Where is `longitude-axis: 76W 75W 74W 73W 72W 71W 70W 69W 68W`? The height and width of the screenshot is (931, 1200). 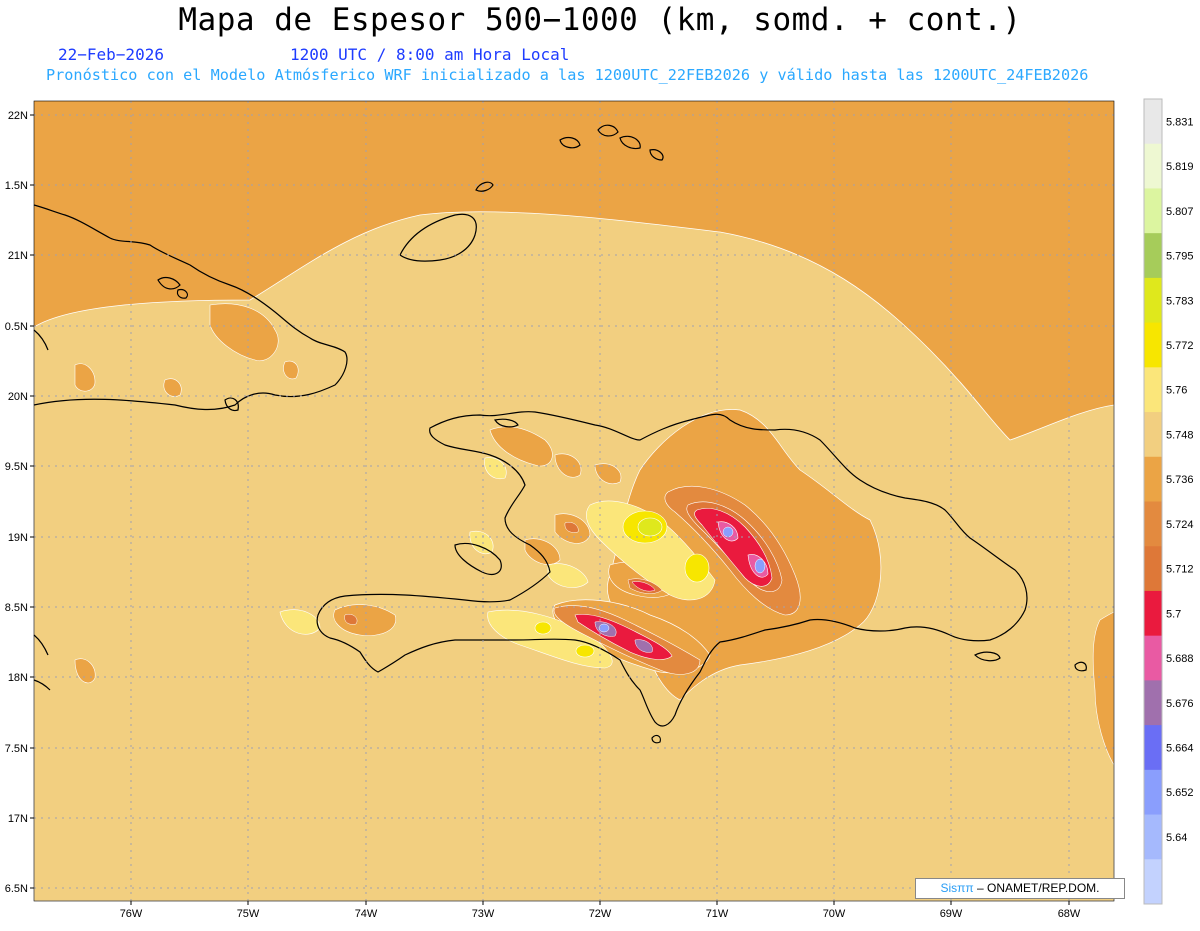
longitude-axis: 76W 75W 74W 73W 72W 71W 70W 69W 68W is located at coordinates (600, 910).